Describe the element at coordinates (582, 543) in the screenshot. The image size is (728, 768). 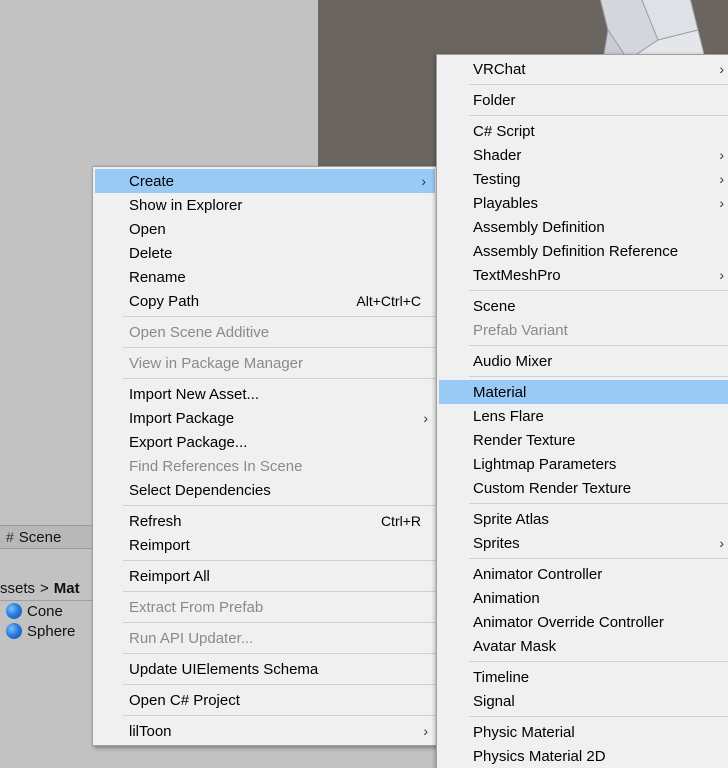
I see `create-menu-item-sprites: Sprites ›` at that location.